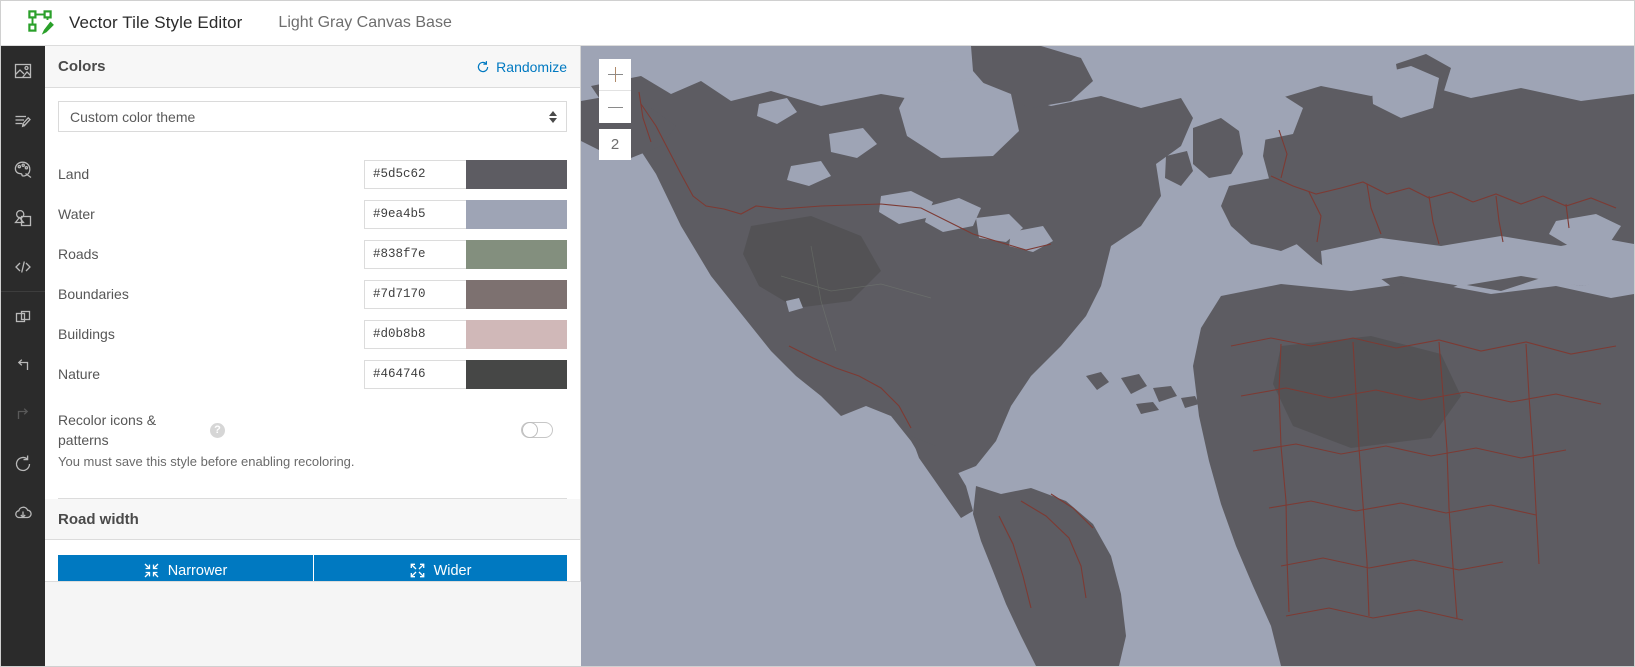  Describe the element at coordinates (415, 174) in the screenshot. I see `hex-input: #5d5c62` at that location.